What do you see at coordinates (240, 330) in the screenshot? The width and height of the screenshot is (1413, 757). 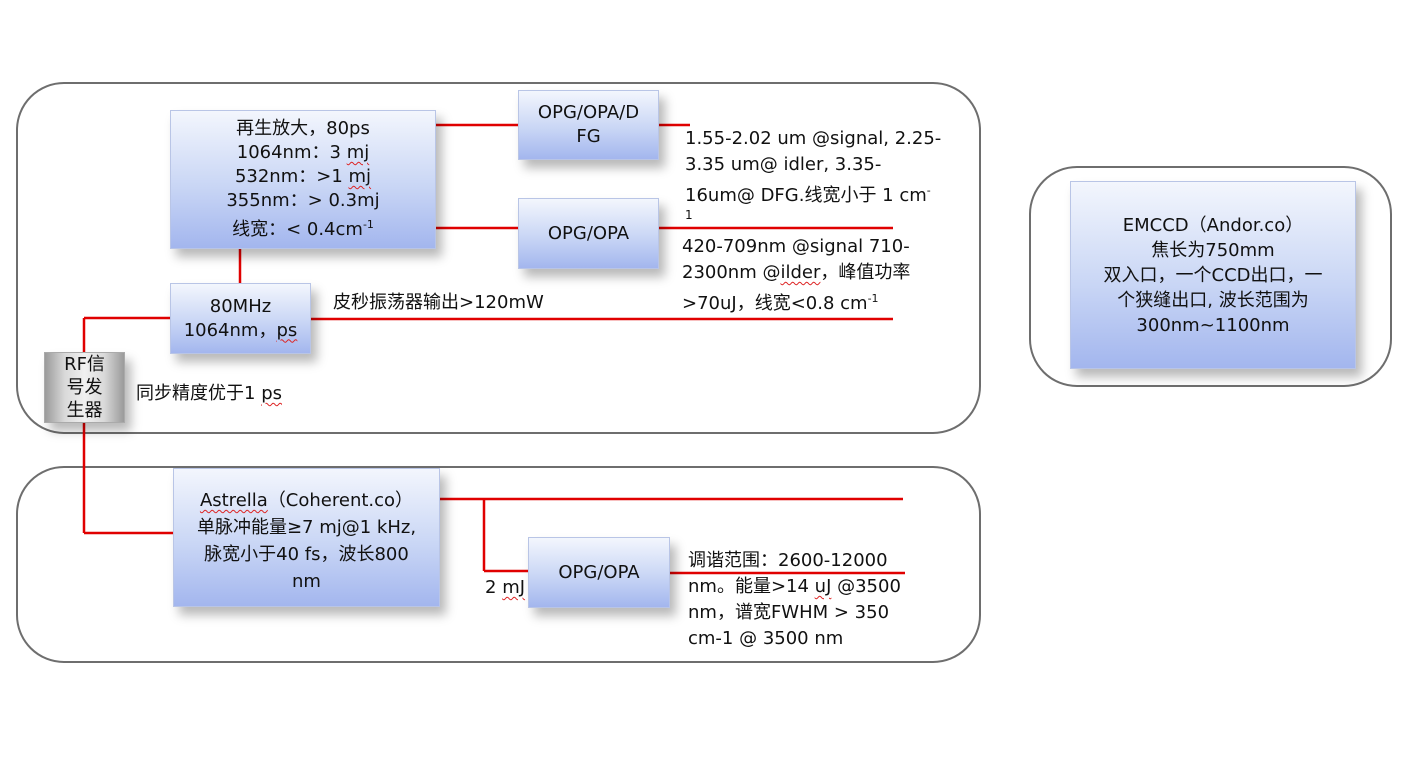 I see `oscillator-line2: 1064nm，ps` at bounding box center [240, 330].